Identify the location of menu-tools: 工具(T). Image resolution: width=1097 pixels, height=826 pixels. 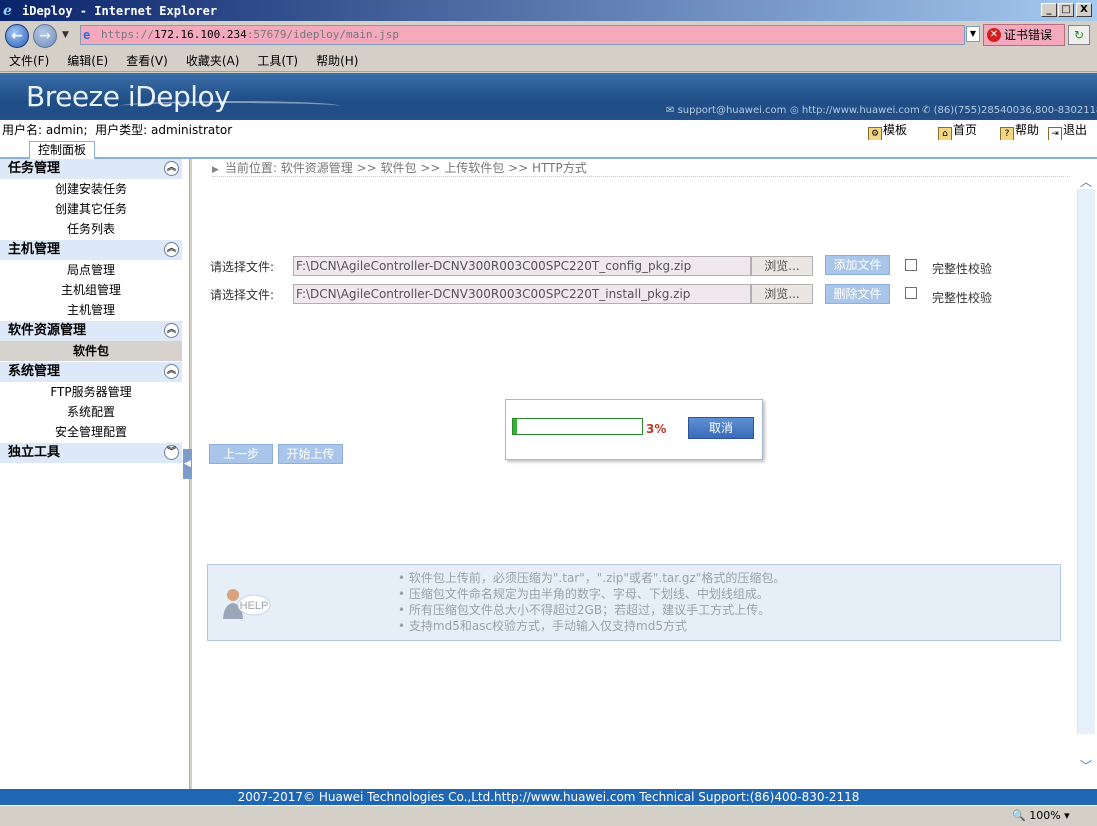
(277, 60).